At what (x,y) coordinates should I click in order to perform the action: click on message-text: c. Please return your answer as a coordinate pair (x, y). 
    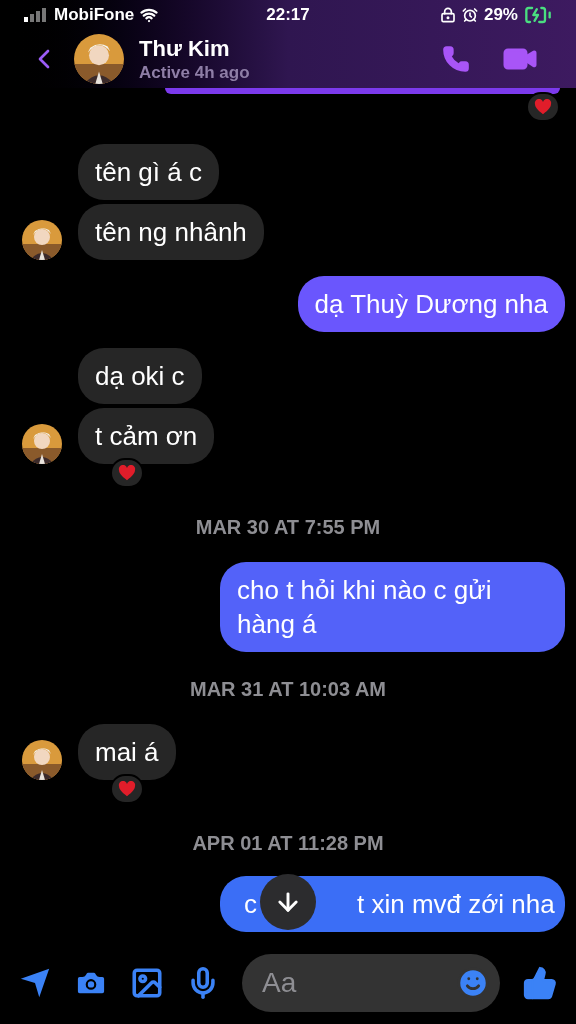
    Looking at the image, I should click on (250, 904).